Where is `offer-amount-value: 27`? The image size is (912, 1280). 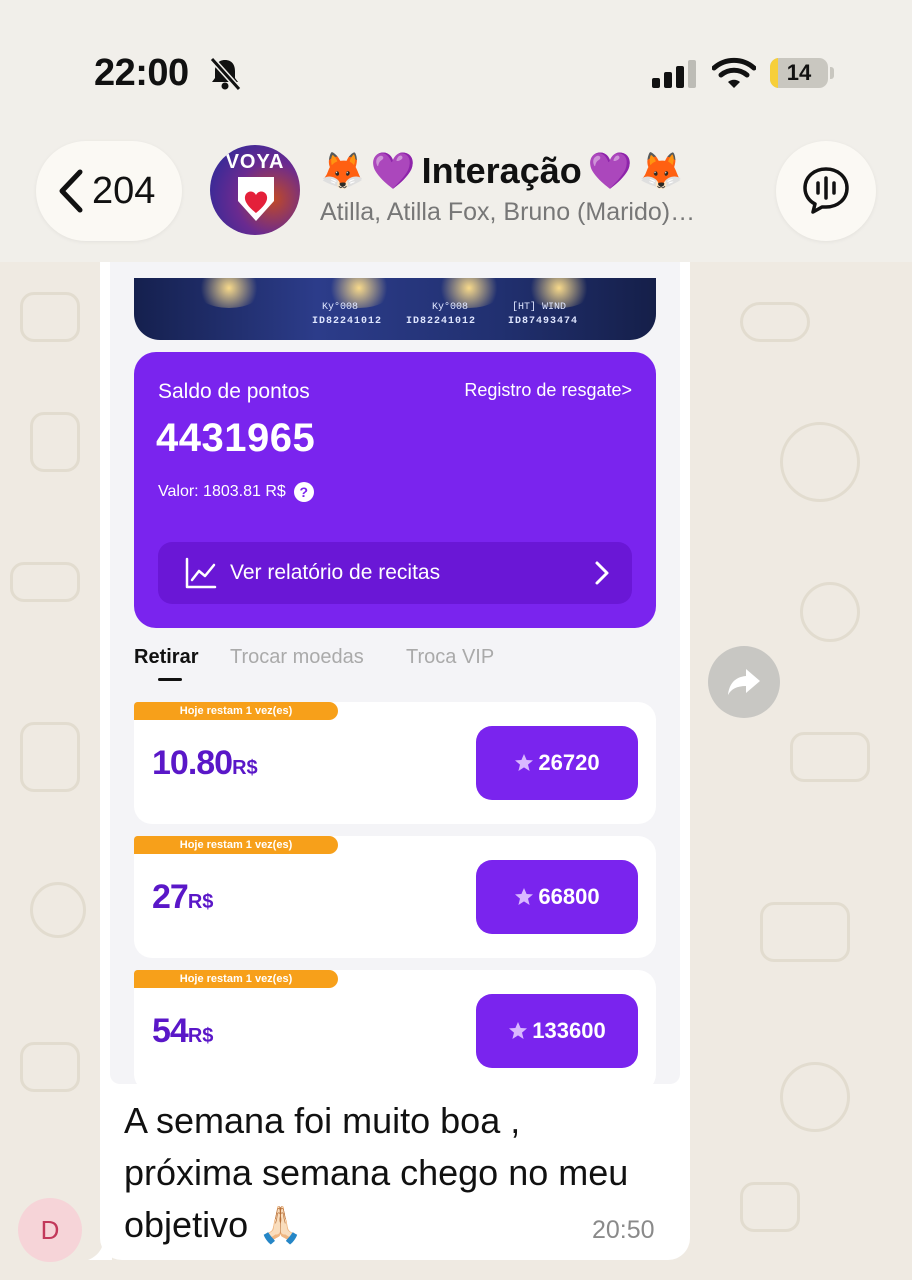 offer-amount-value: 27 is located at coordinates (170, 897).